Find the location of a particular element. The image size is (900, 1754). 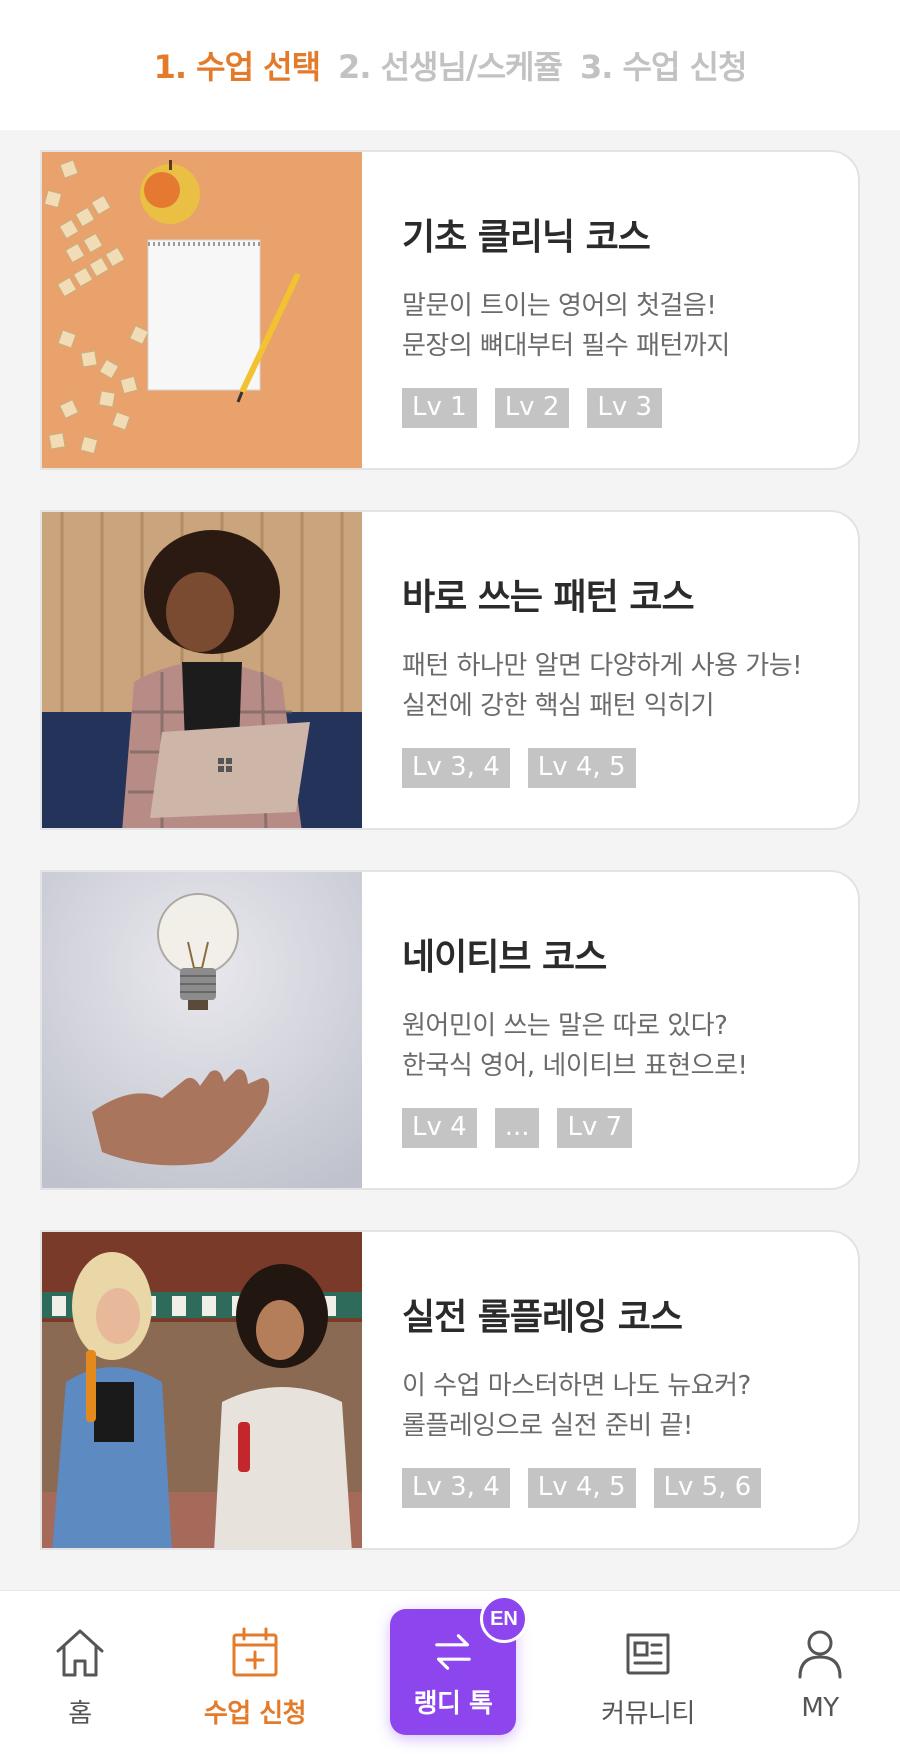

course-description-line: 롤플레잉으로 실전 준비 끝! is located at coordinates (547, 1426).